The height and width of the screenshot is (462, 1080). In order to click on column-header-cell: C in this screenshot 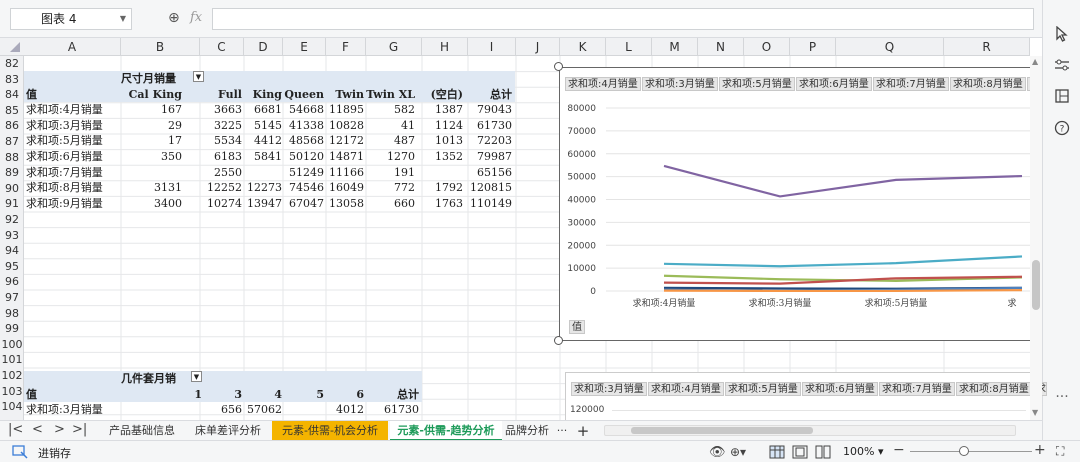, I will do `click(222, 47)`.